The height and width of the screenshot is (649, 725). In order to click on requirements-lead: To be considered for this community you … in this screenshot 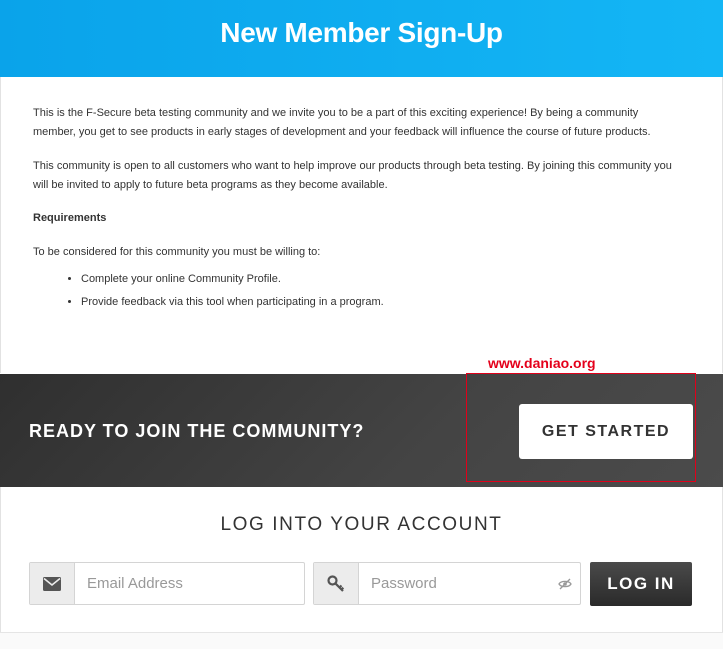, I will do `click(177, 252)`.